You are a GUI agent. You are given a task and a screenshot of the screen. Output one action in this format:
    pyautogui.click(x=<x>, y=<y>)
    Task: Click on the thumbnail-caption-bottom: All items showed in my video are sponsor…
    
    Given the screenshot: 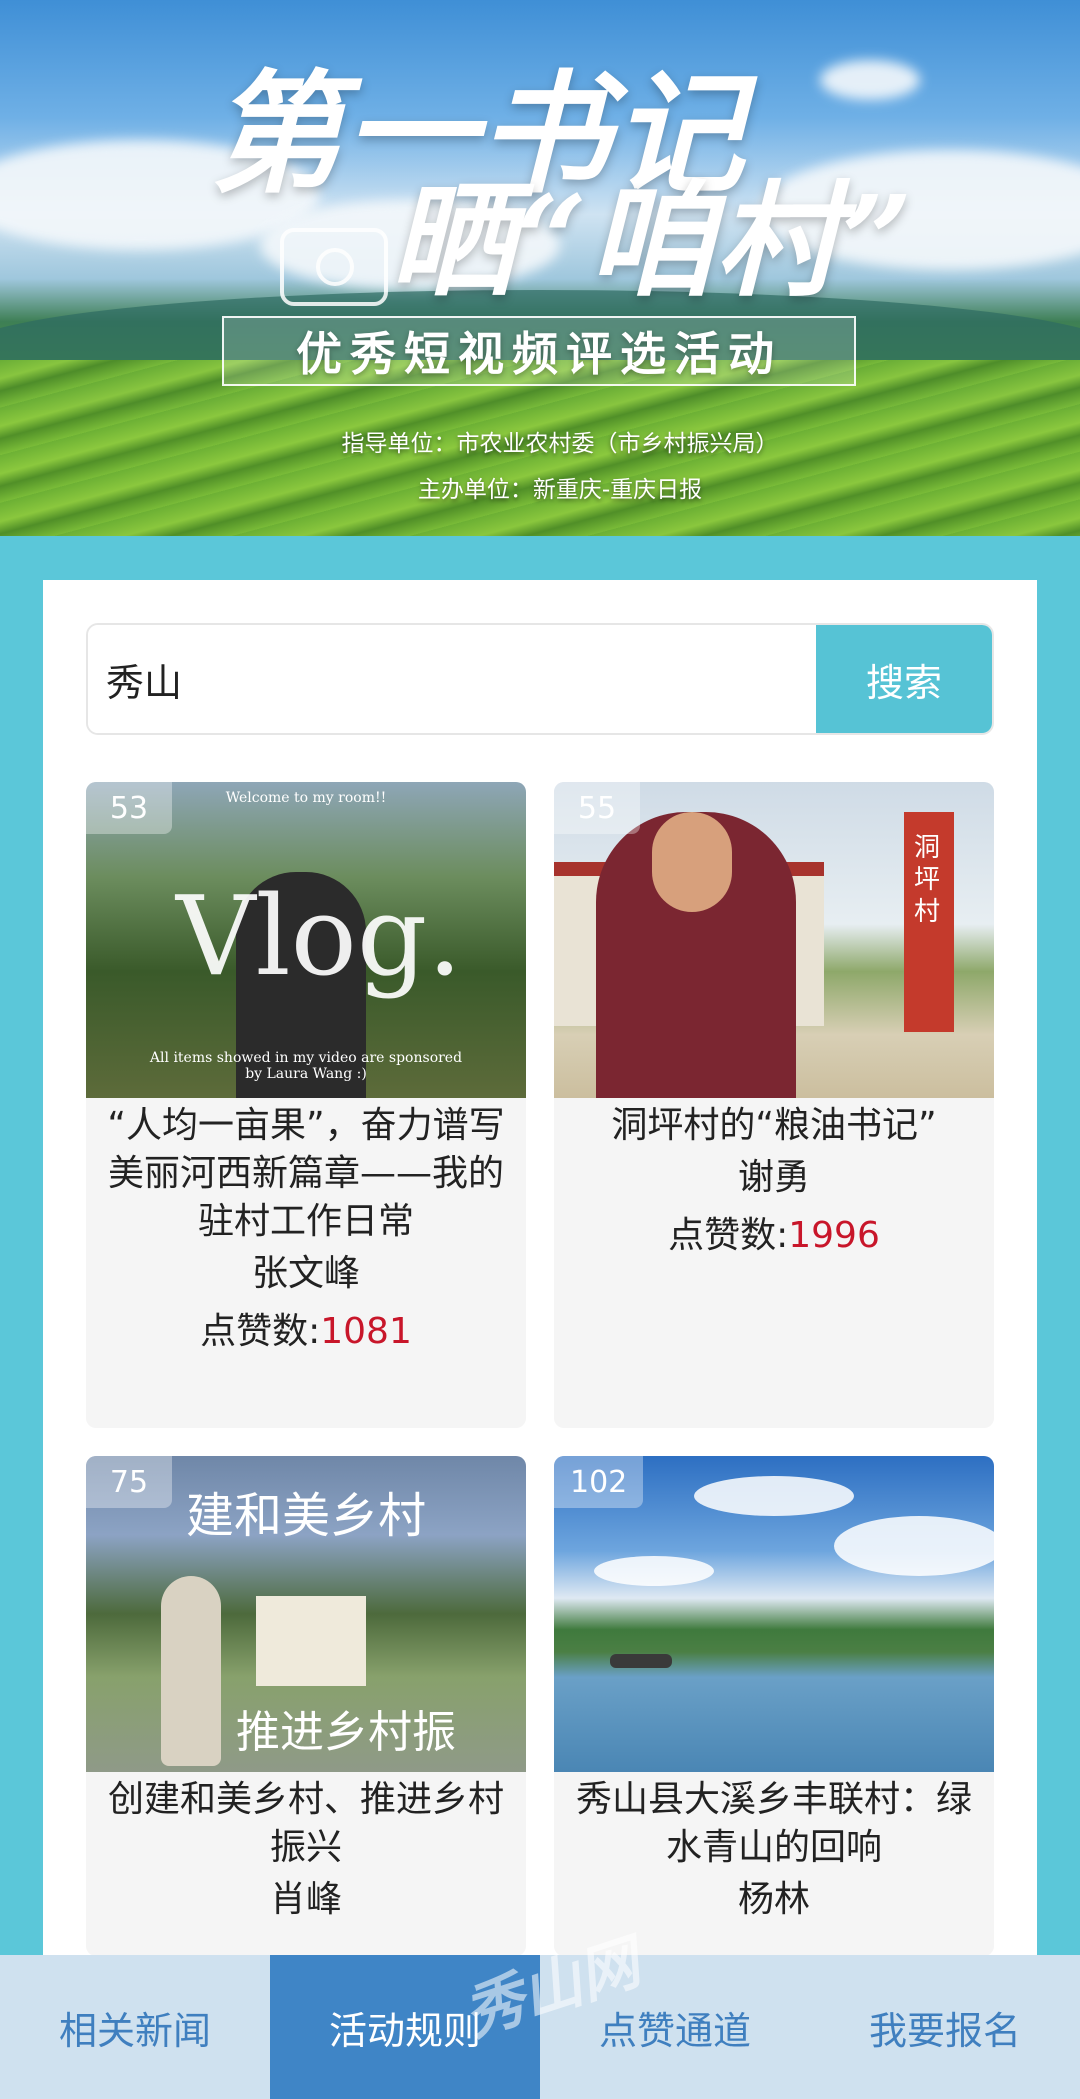 What is the action you would take?
    pyautogui.click(x=306, y=1066)
    